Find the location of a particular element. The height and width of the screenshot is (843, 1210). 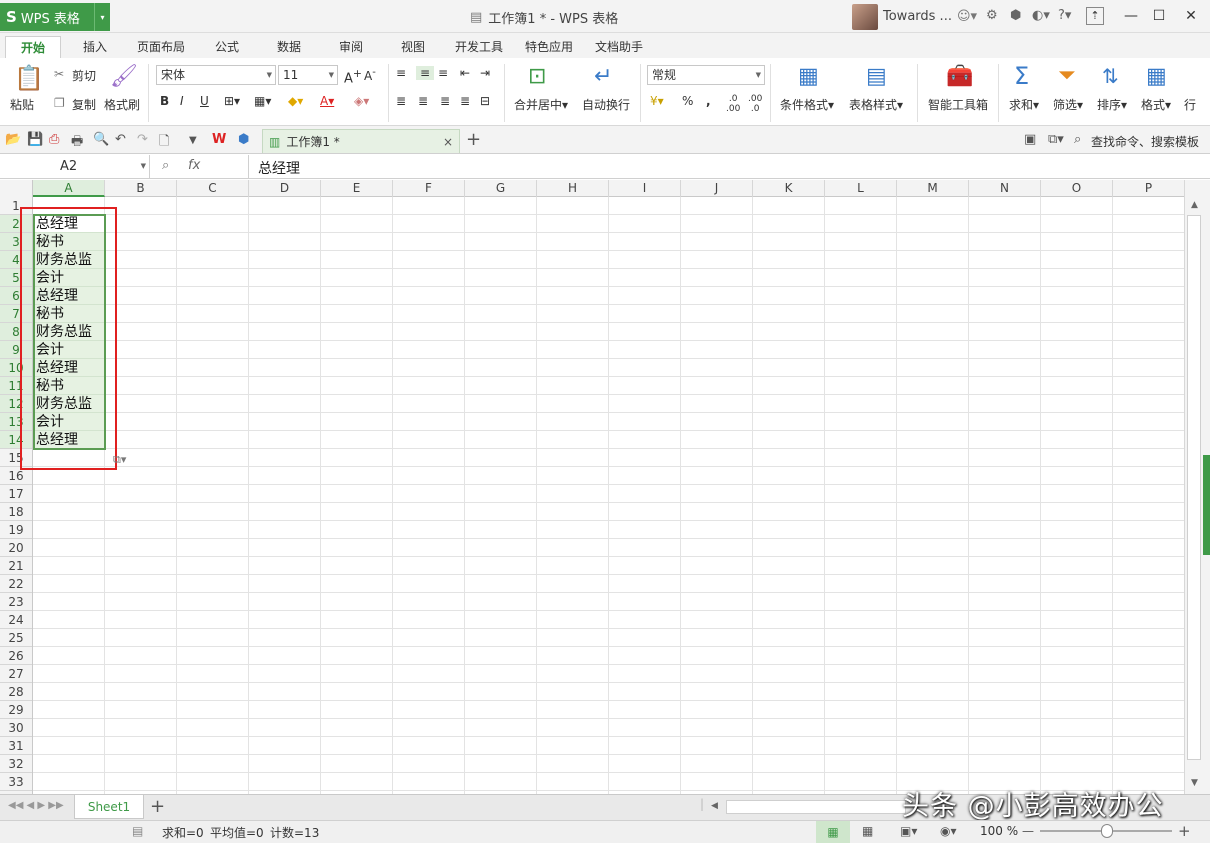

row-header-28: 28 is located at coordinates (16, 692).